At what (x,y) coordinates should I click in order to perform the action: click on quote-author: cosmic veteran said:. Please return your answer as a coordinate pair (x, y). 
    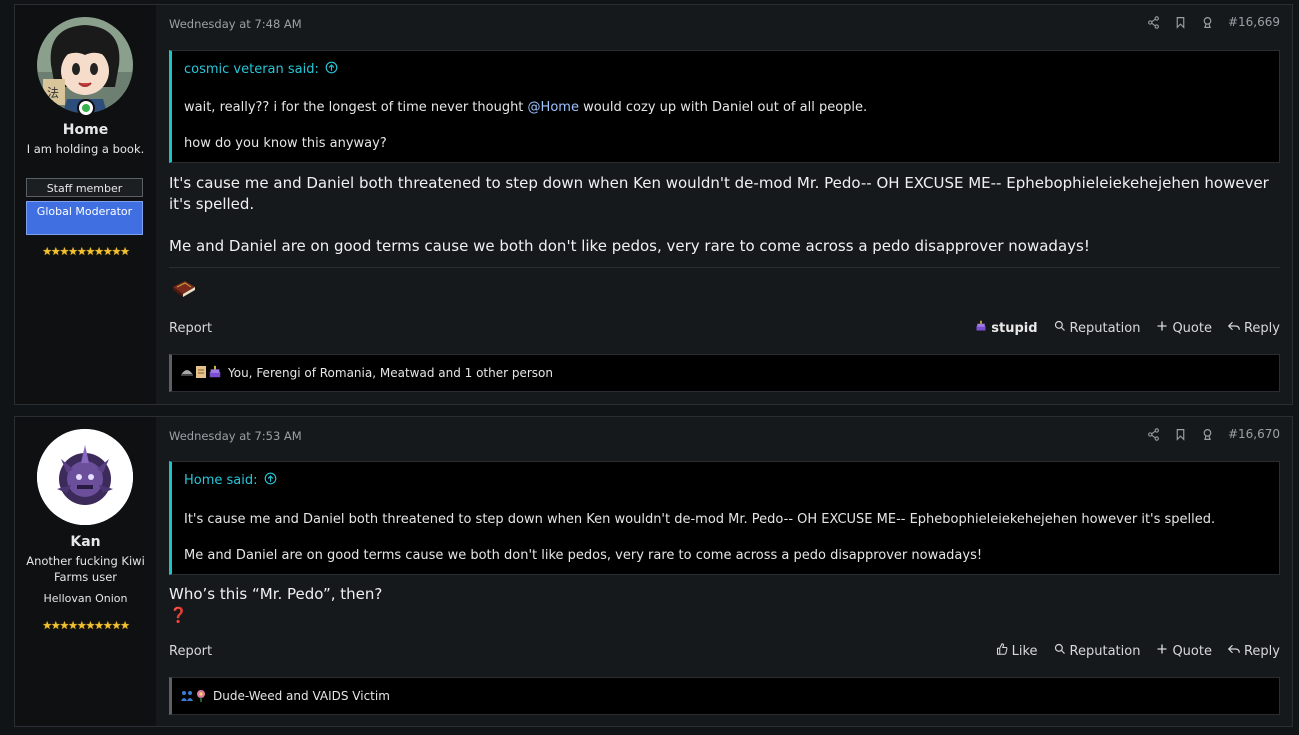
    Looking at the image, I should click on (251, 69).